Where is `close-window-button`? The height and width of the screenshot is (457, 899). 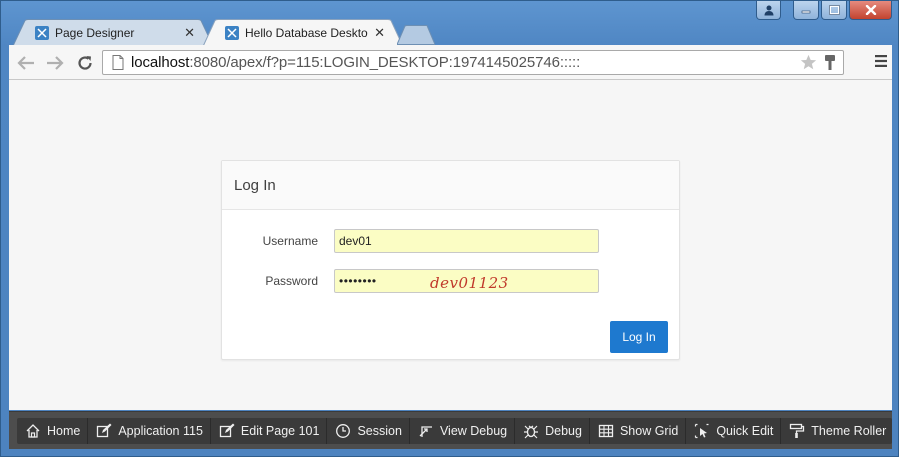
close-window-button is located at coordinates (870, 10).